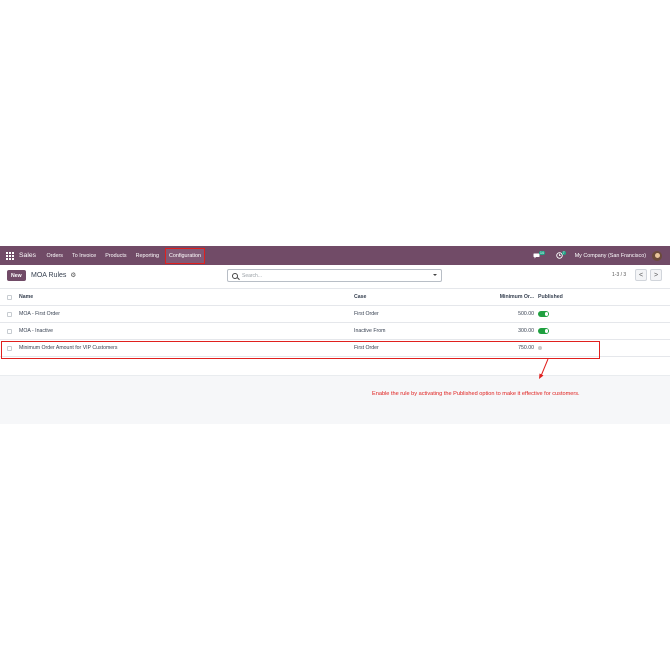 This screenshot has width=670, height=670. I want to click on control-panel: New MOA Rules ⚙ 1-3 / 3 < >, so click(335, 277).